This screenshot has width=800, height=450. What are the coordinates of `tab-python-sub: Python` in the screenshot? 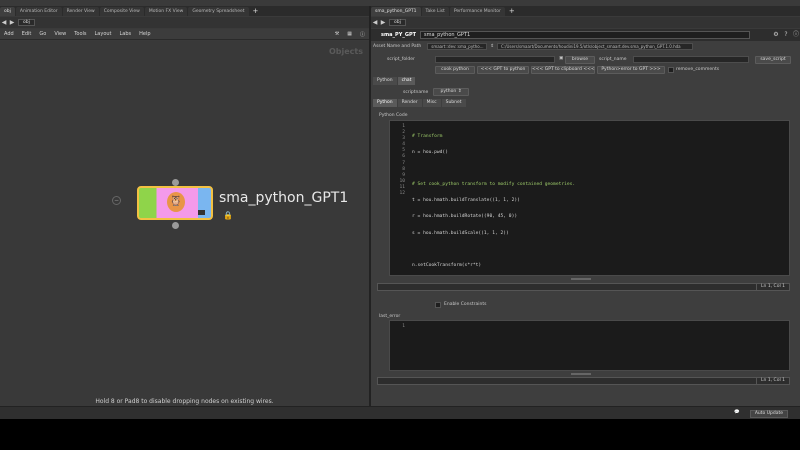 It's located at (385, 103).